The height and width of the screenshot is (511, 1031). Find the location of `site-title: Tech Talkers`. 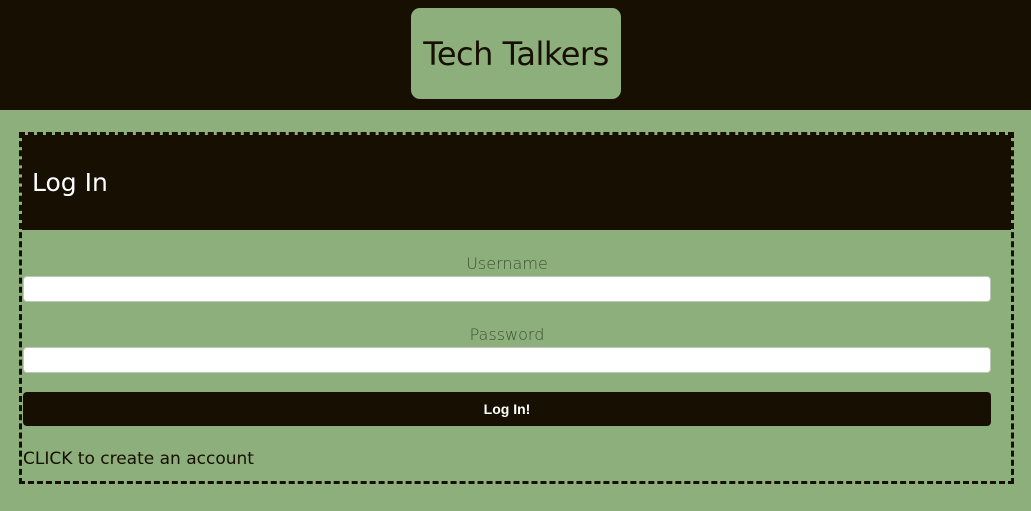

site-title: Tech Talkers is located at coordinates (516, 53).